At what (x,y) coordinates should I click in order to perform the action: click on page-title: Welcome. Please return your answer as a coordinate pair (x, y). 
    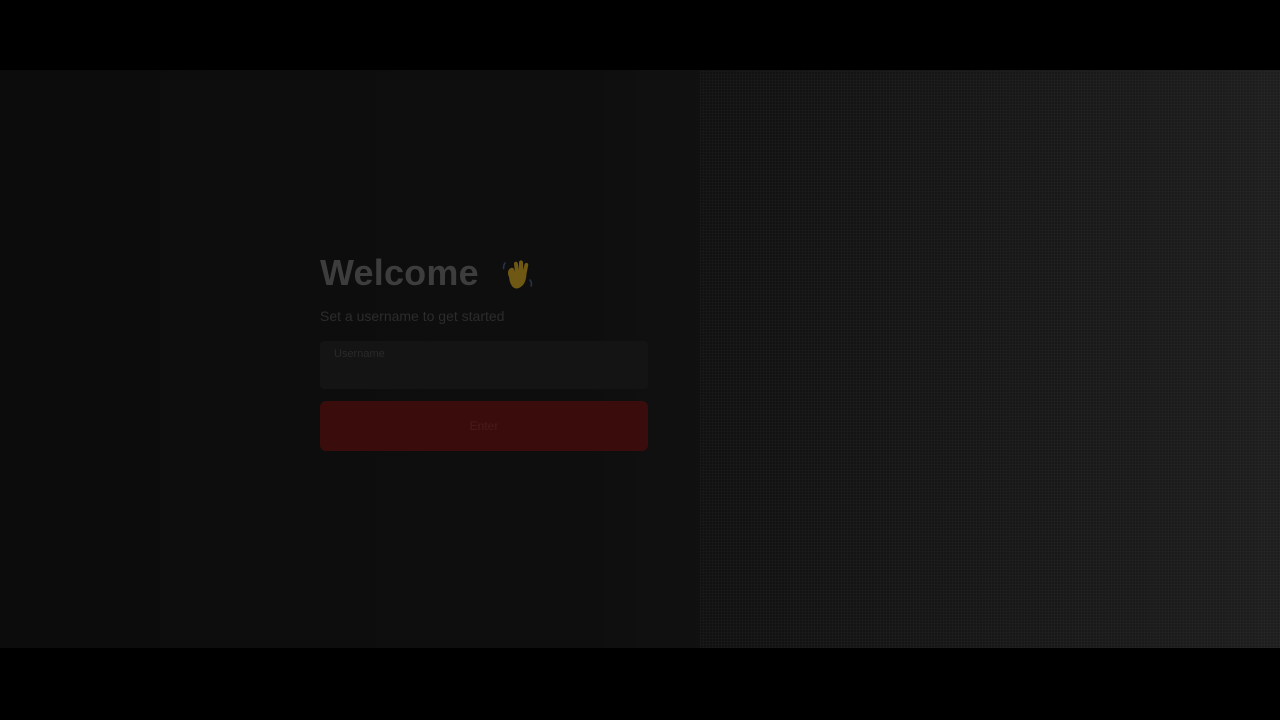
    Looking at the image, I should click on (399, 272).